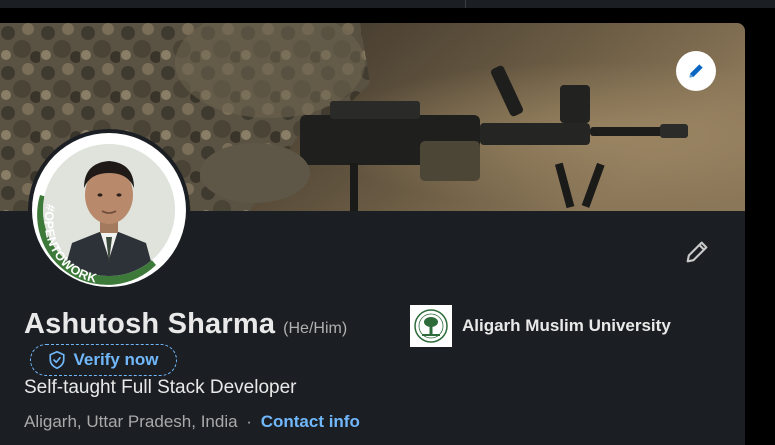  Describe the element at coordinates (431, 326) in the screenshot. I see `university-seal-icon` at that location.